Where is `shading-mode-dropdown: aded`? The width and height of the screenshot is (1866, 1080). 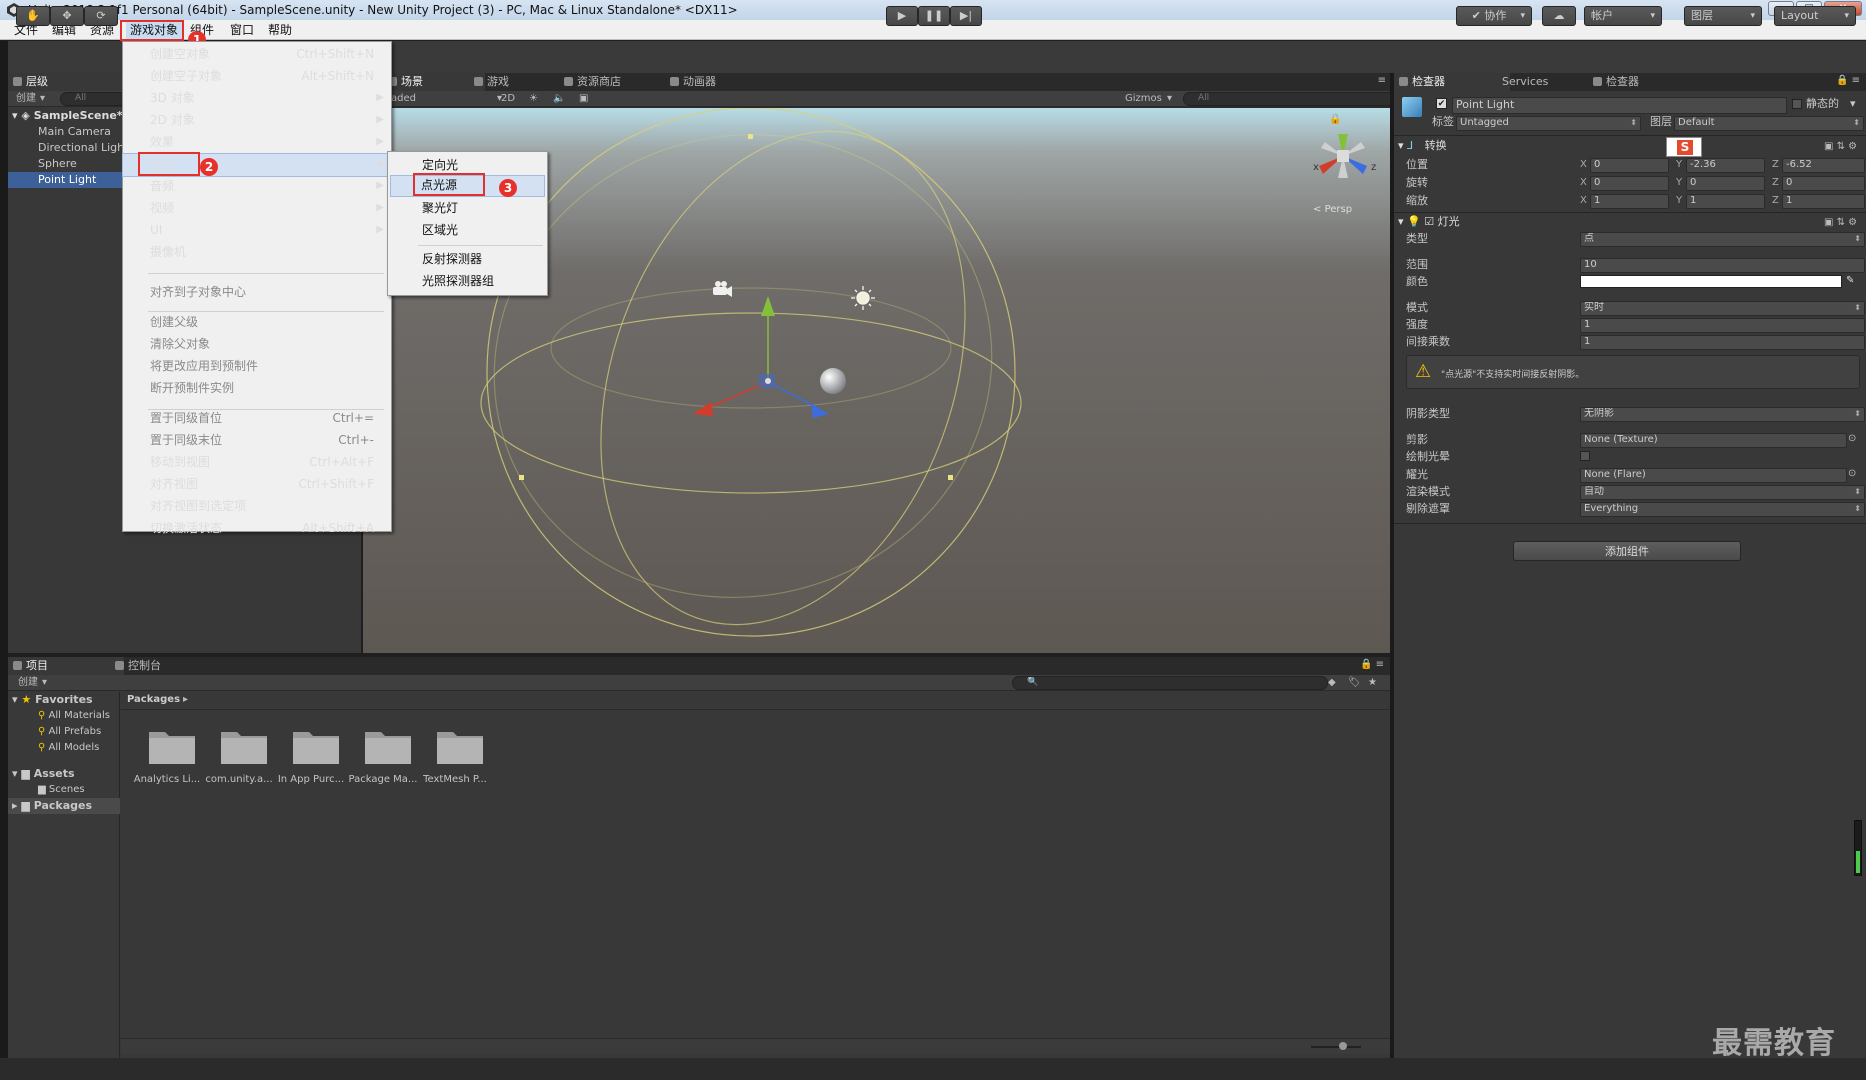
shading-mode-dropdown: aded is located at coordinates (403, 99).